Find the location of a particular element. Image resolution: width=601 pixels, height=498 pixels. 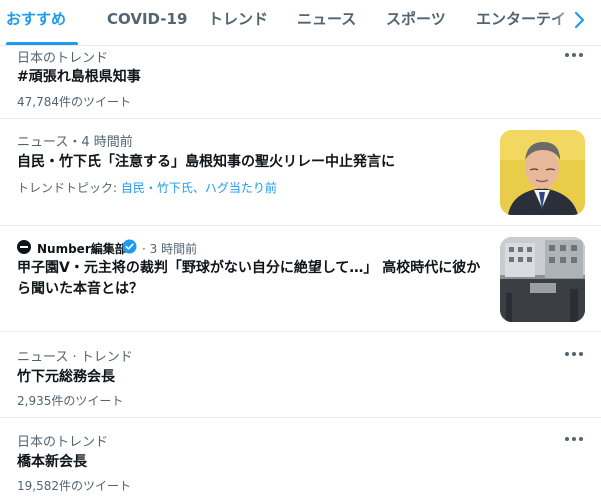

trend-title: 橋本新会長 is located at coordinates (52, 462).